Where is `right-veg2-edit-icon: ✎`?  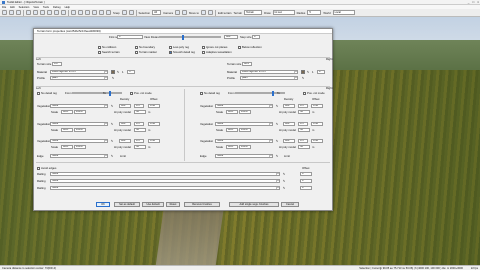 right-veg2-edit-icon: ✎ is located at coordinates (277, 124).